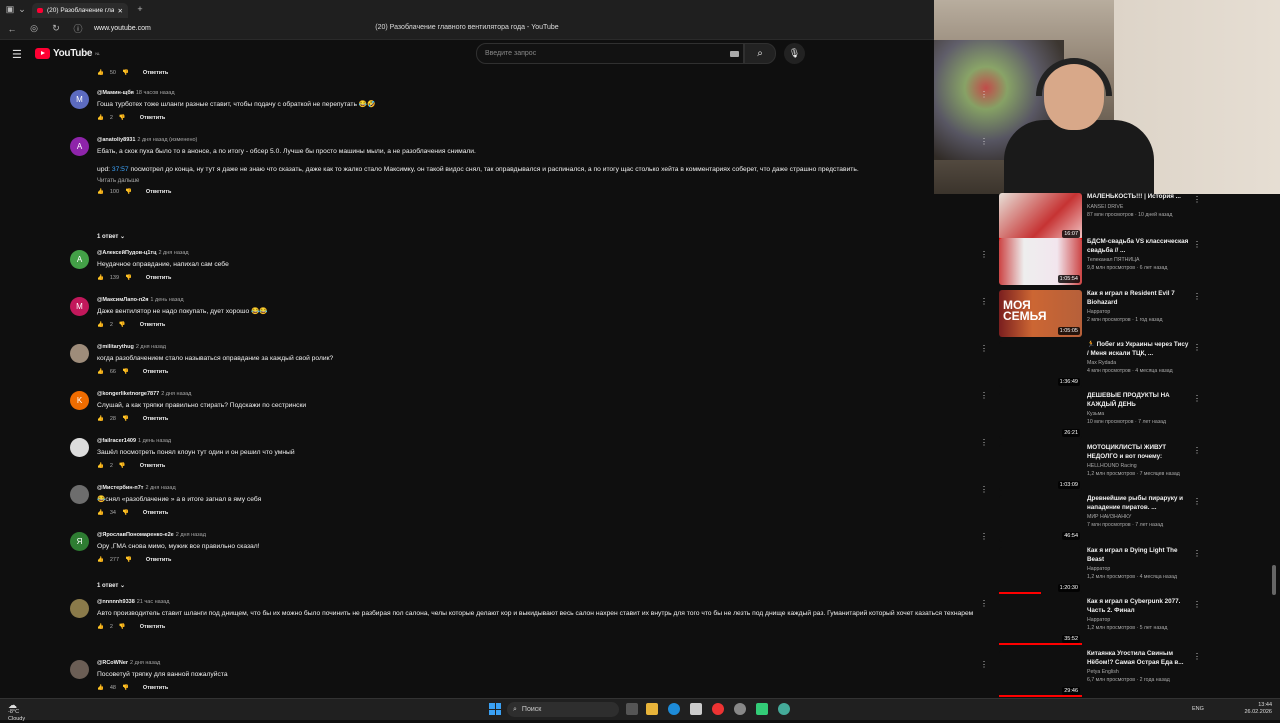  What do you see at coordinates (762, 709) in the screenshot?
I see `app-icon` at bounding box center [762, 709].